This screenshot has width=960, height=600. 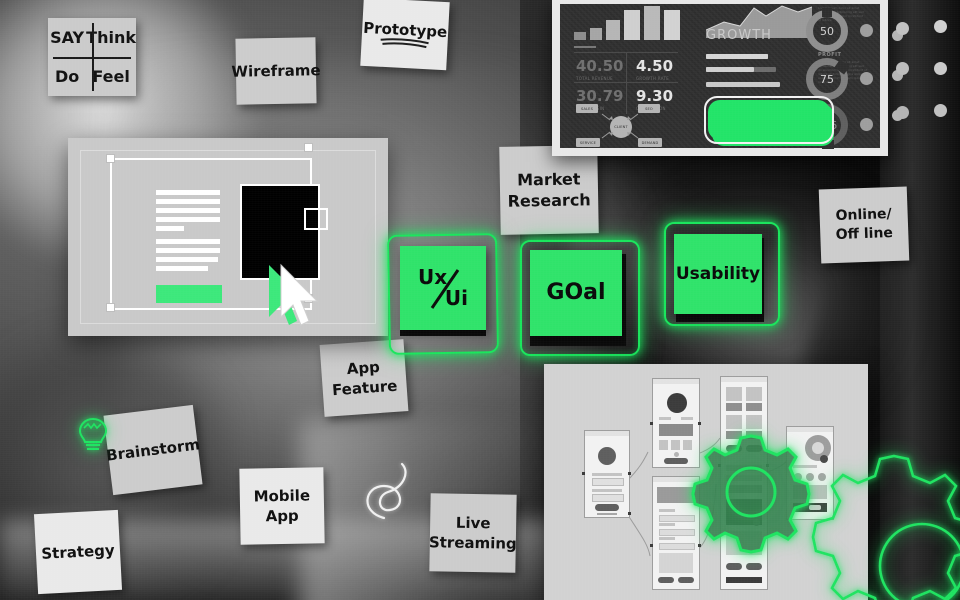 What do you see at coordinates (744, 580) in the screenshot?
I see `bottom-nav` at bounding box center [744, 580].